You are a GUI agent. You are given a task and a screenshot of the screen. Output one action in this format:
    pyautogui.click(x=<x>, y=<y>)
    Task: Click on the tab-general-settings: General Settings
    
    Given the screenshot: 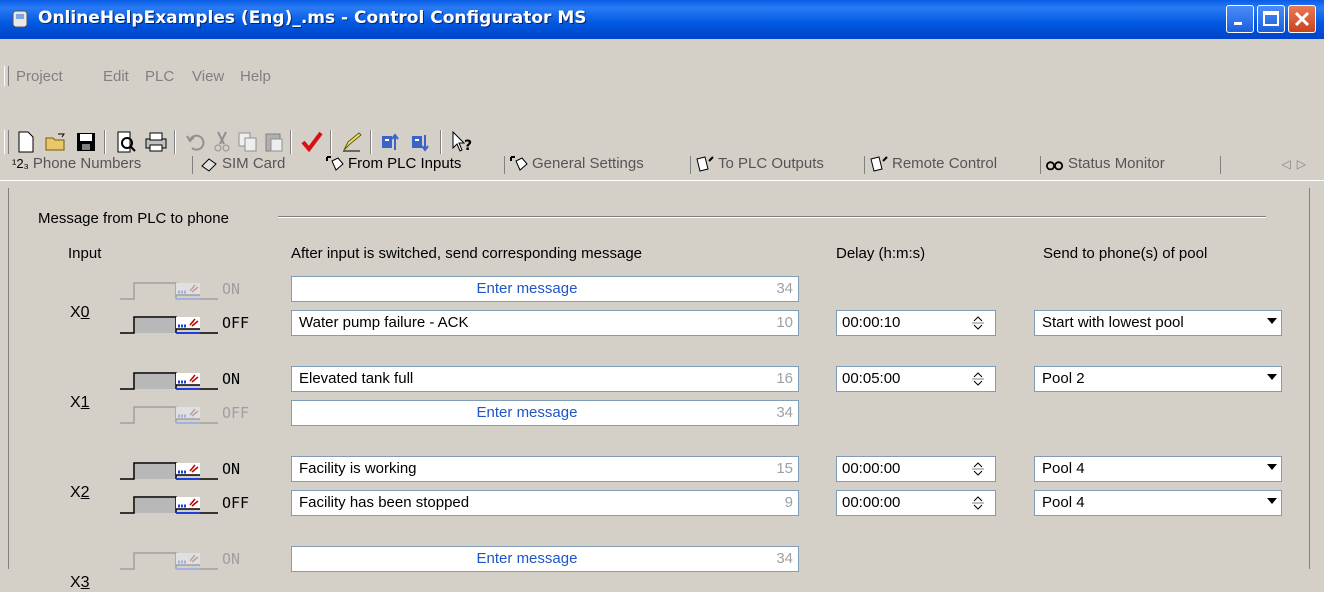 What is the action you would take?
    pyautogui.click(x=577, y=163)
    